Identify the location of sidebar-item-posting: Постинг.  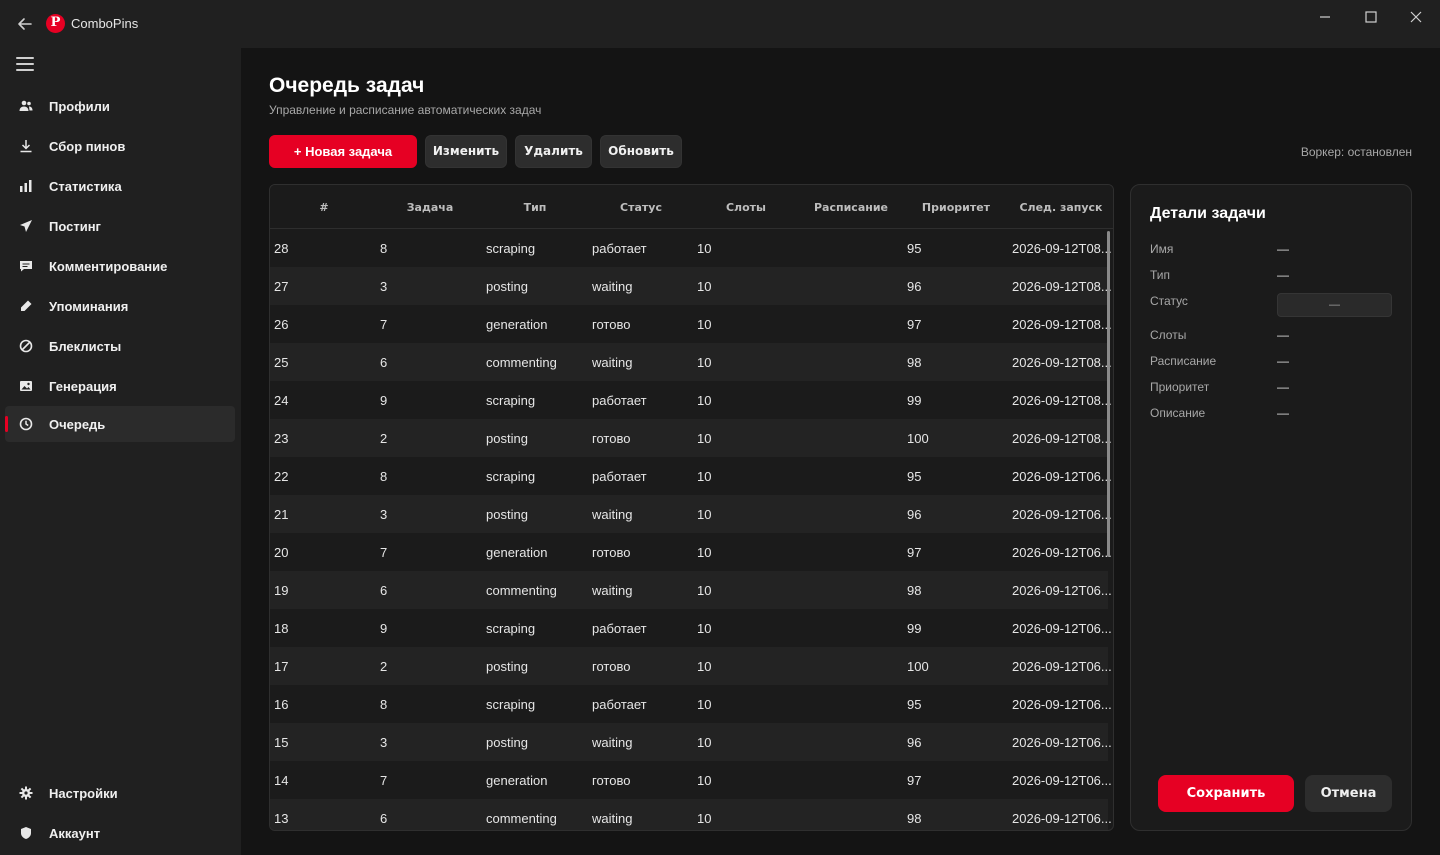
(120, 226).